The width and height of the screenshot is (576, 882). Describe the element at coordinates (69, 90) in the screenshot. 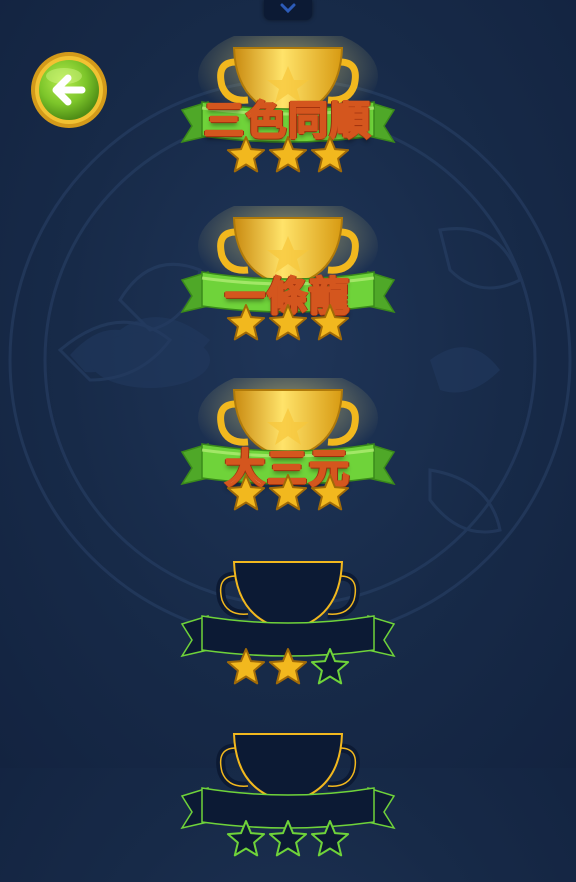

I see `back-button` at that location.